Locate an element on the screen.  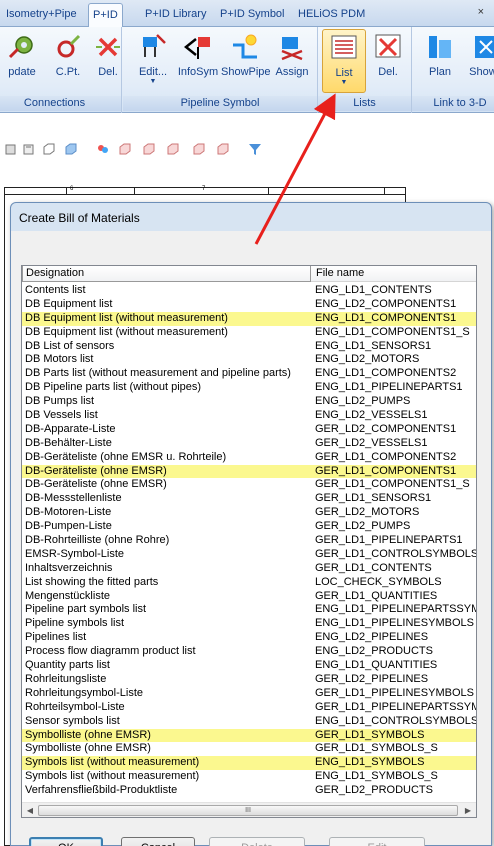
filter-icon is located at coordinates (255, 149).